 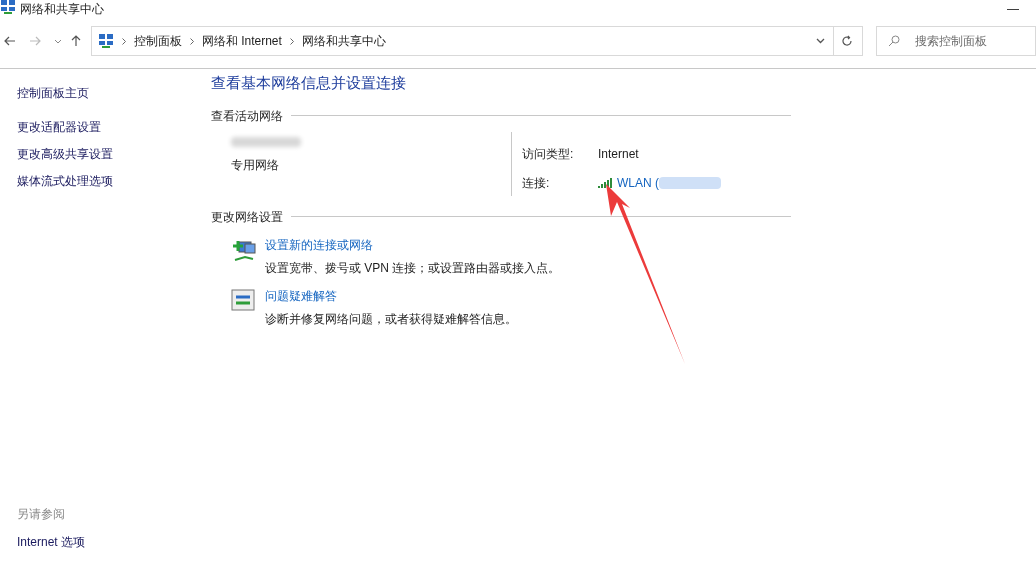 What do you see at coordinates (266, 141) in the screenshot?
I see `blurred-network-name` at bounding box center [266, 141].